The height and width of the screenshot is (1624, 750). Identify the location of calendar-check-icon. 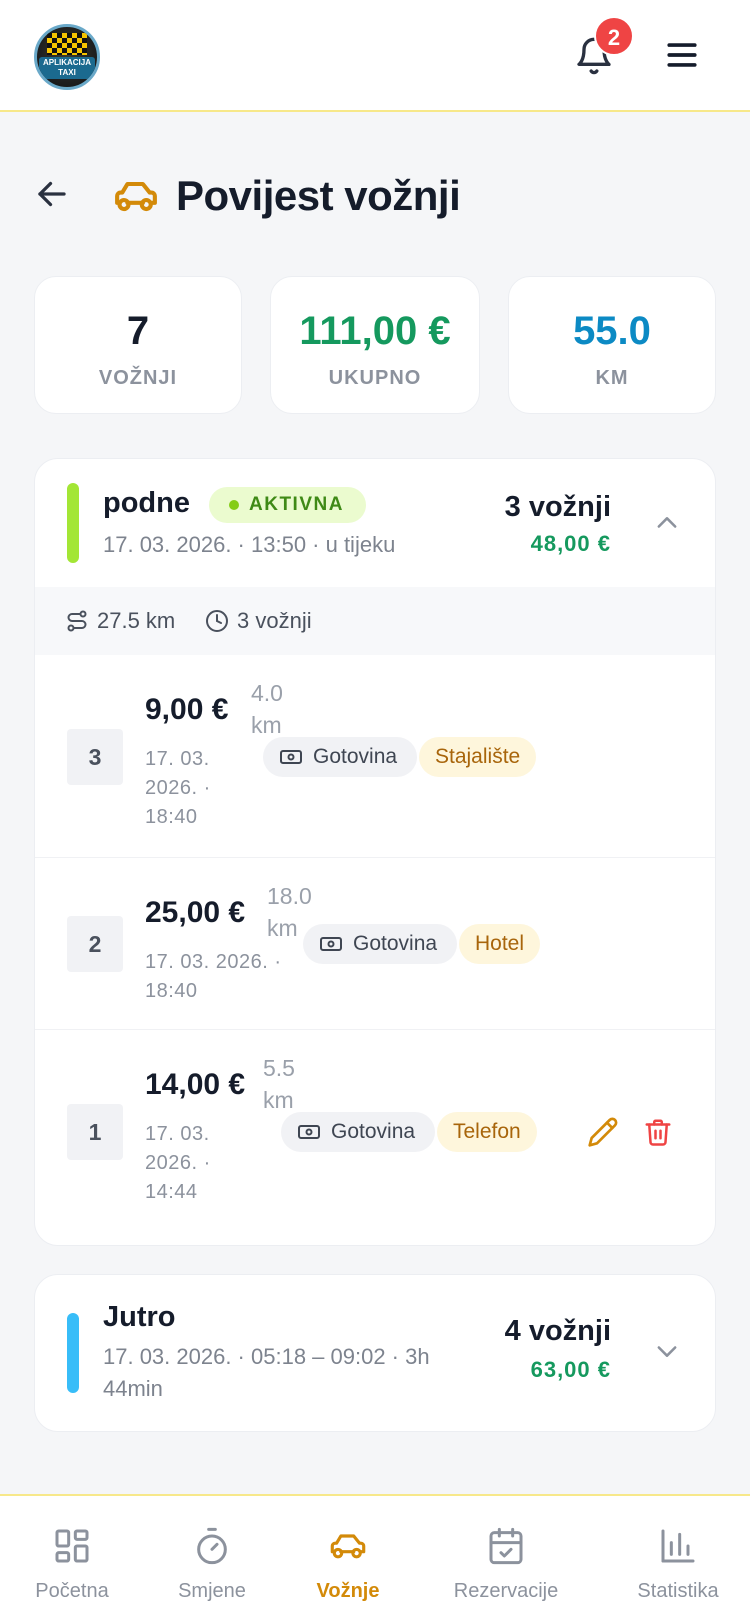
(506, 1546).